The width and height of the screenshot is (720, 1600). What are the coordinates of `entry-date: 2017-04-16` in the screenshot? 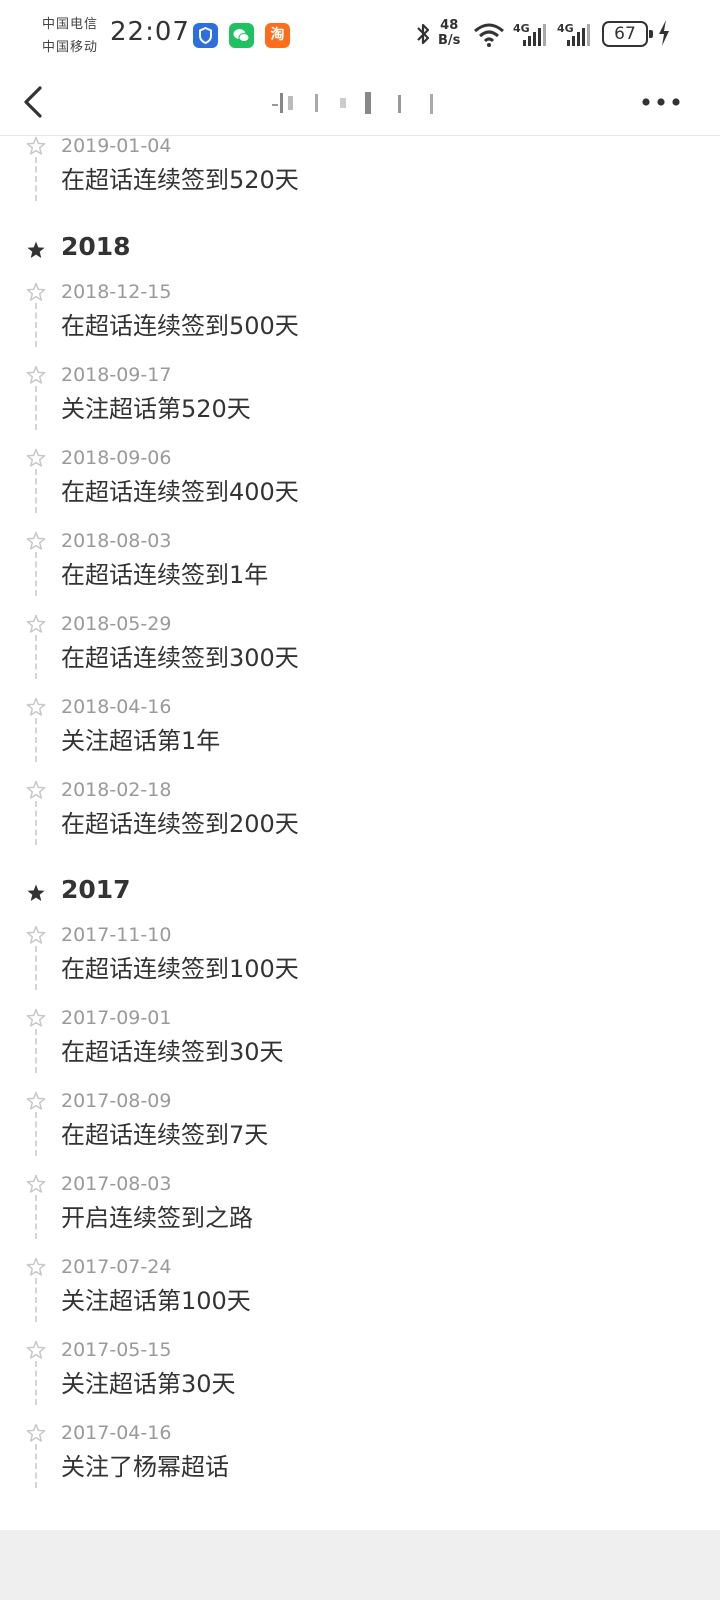 It's located at (116, 1433).